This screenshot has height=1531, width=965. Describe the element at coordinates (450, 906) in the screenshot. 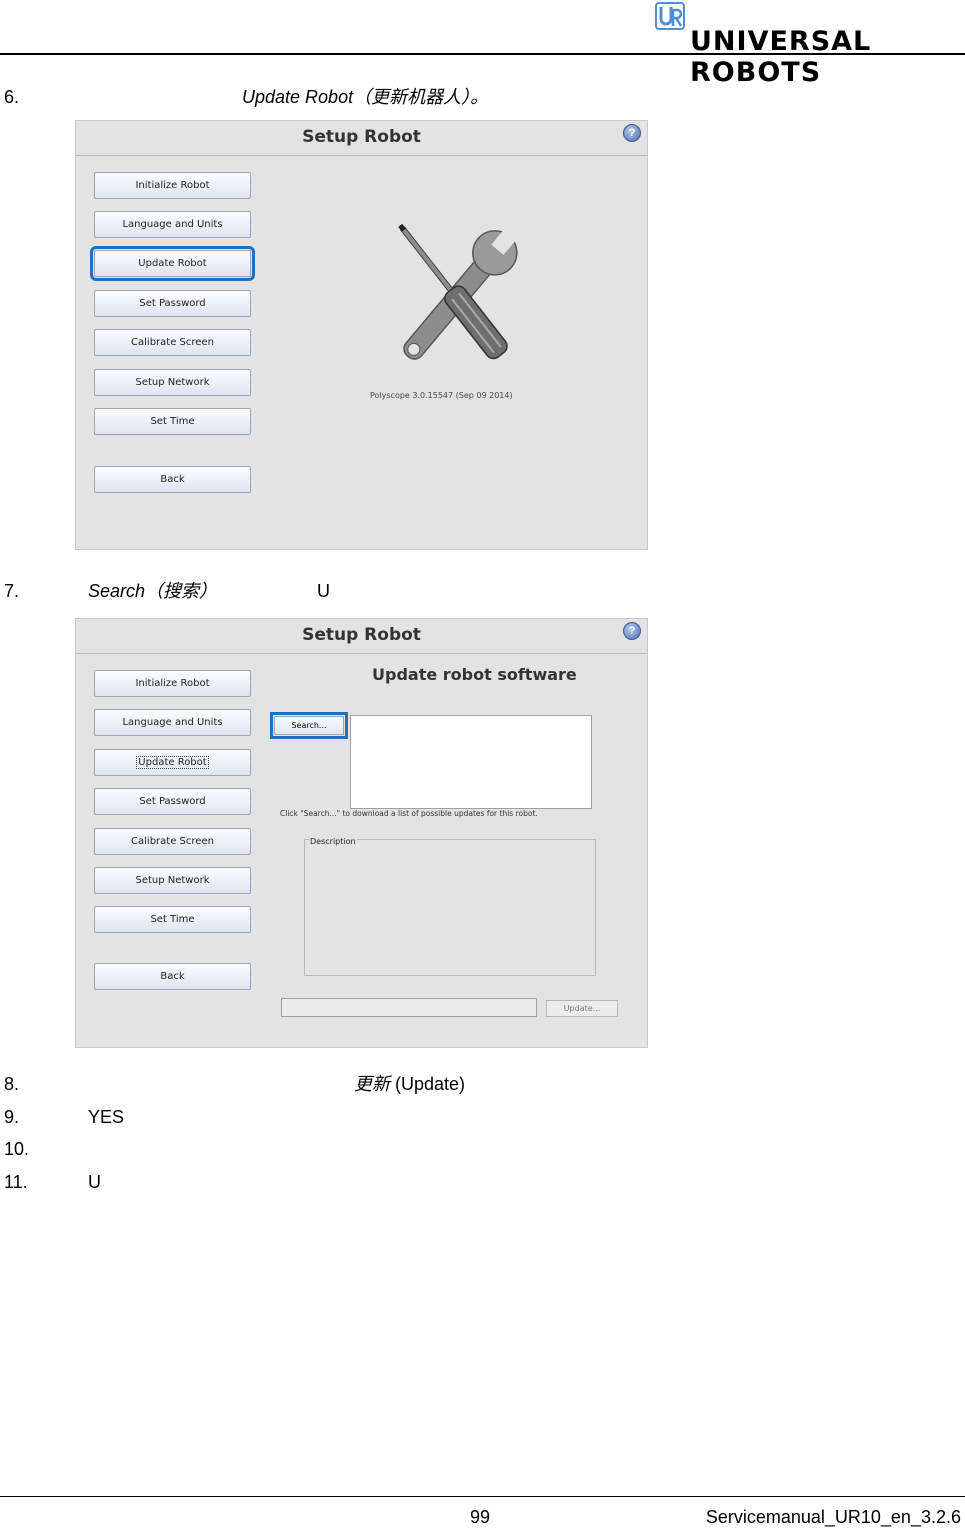

I see `description-box: Description` at that location.